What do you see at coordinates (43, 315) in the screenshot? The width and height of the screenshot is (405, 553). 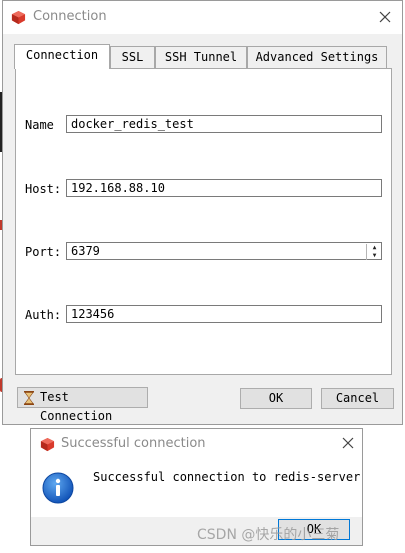 I see `auth-label: Auth:` at bounding box center [43, 315].